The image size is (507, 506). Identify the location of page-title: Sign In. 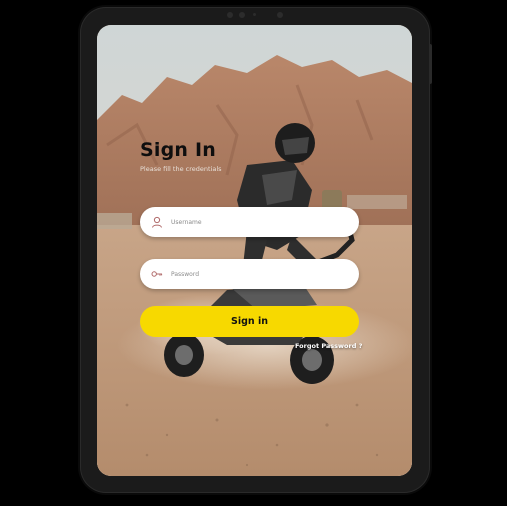
(178, 150).